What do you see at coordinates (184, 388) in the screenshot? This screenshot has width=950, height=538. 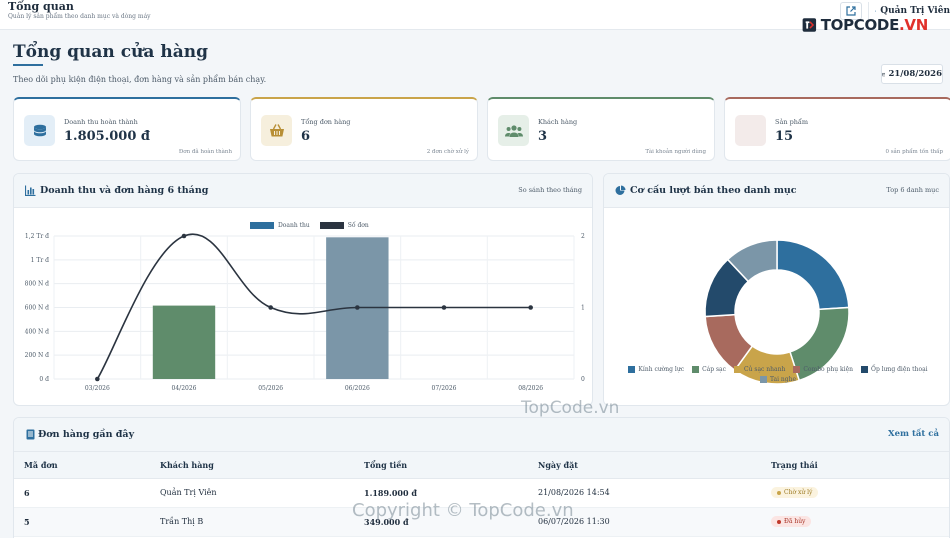 I see `x-tick-label: 04/2026` at bounding box center [184, 388].